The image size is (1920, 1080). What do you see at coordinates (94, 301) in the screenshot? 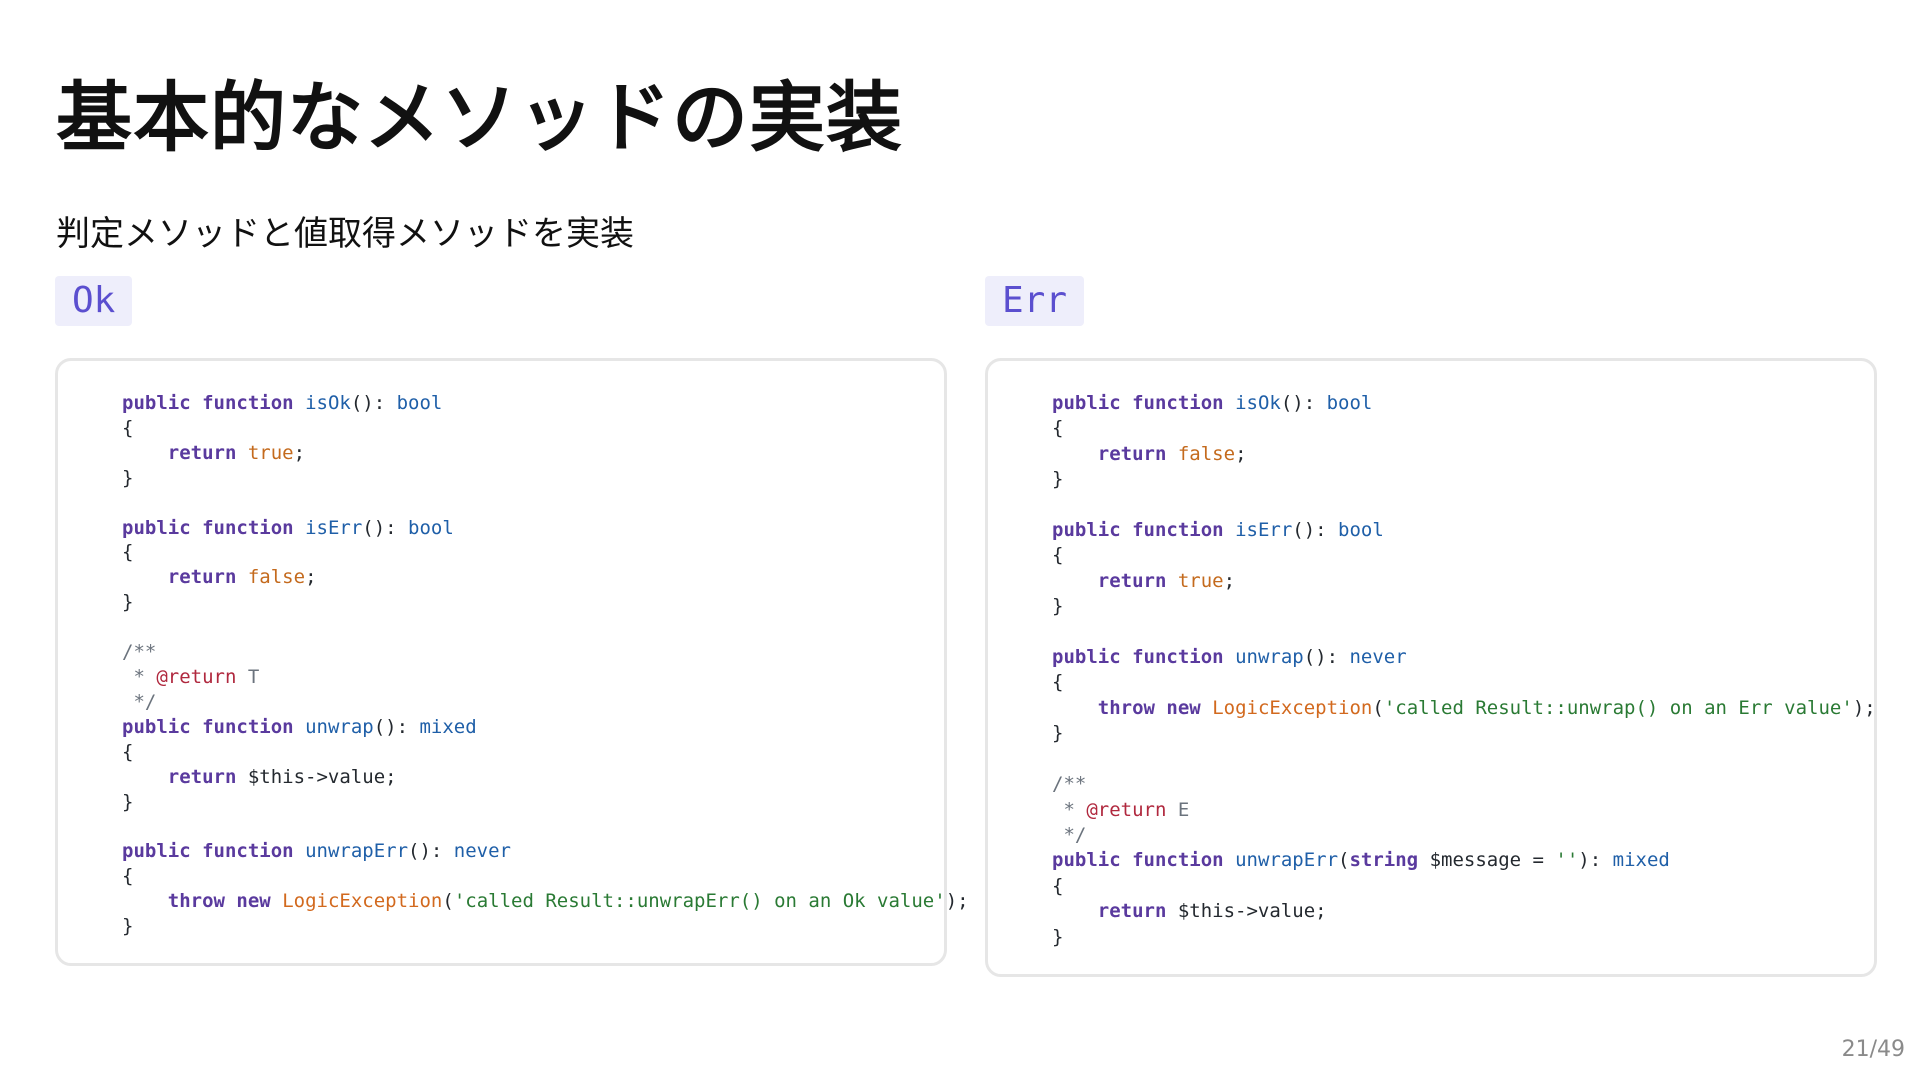
I see `ok-label: Ok` at bounding box center [94, 301].